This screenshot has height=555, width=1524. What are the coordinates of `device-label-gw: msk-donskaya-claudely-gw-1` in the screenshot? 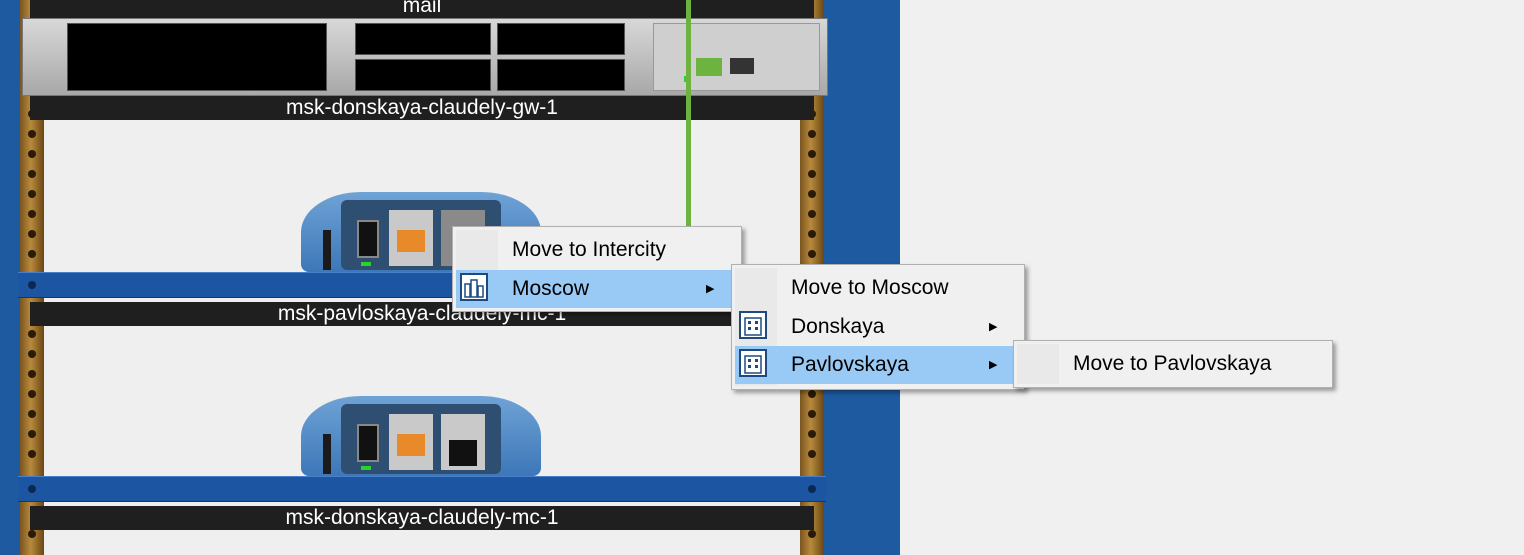 It's located at (422, 108).